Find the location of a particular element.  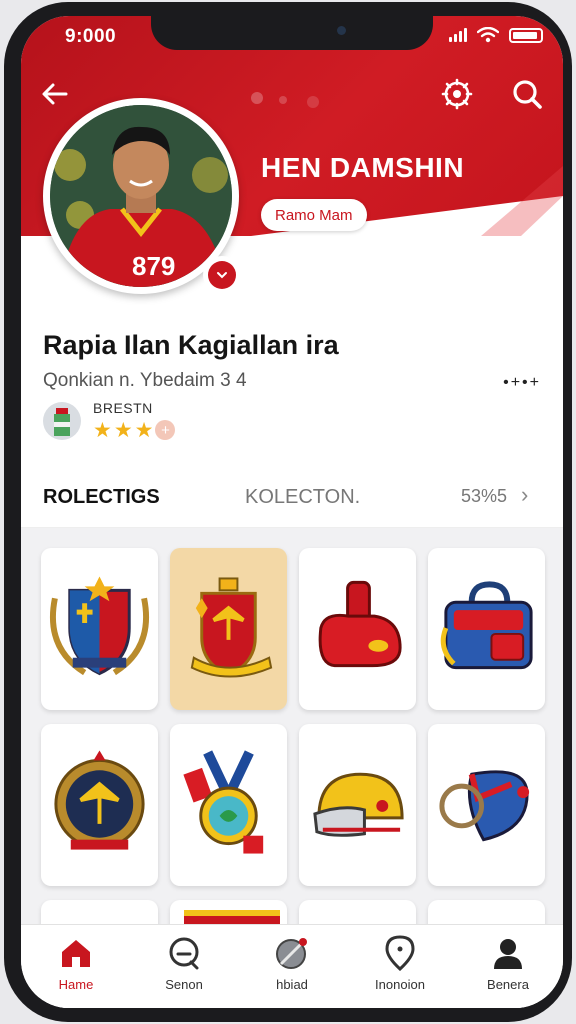

battery-icon is located at coordinates (526, 35).